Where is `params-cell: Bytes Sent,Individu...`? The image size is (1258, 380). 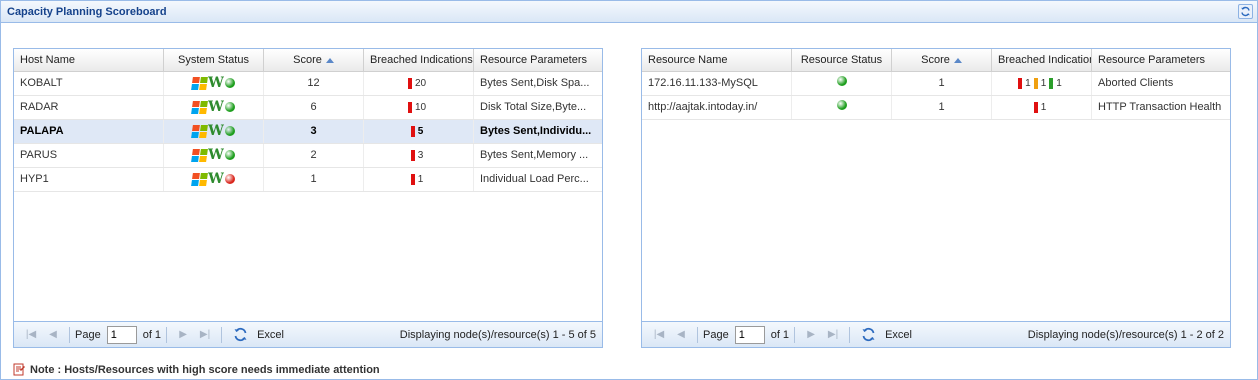
params-cell: Bytes Sent,Individu... is located at coordinates (536, 131).